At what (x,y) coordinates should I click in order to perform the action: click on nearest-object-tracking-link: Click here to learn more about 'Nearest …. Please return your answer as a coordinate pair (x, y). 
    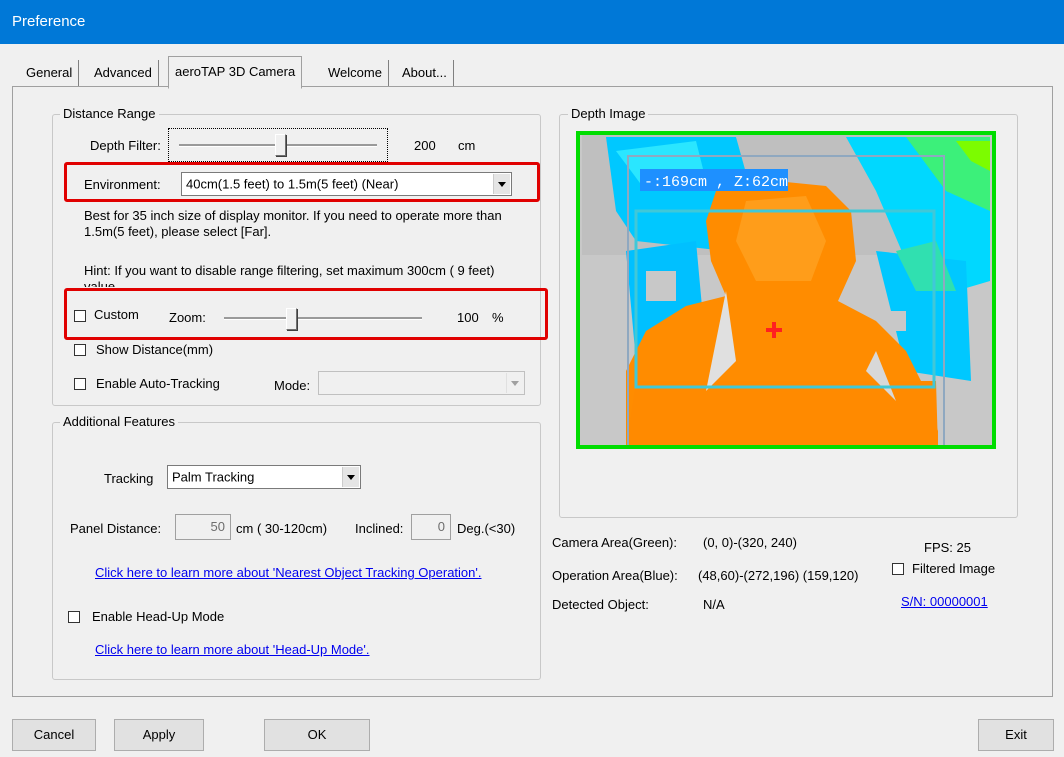
    Looking at the image, I should click on (288, 572).